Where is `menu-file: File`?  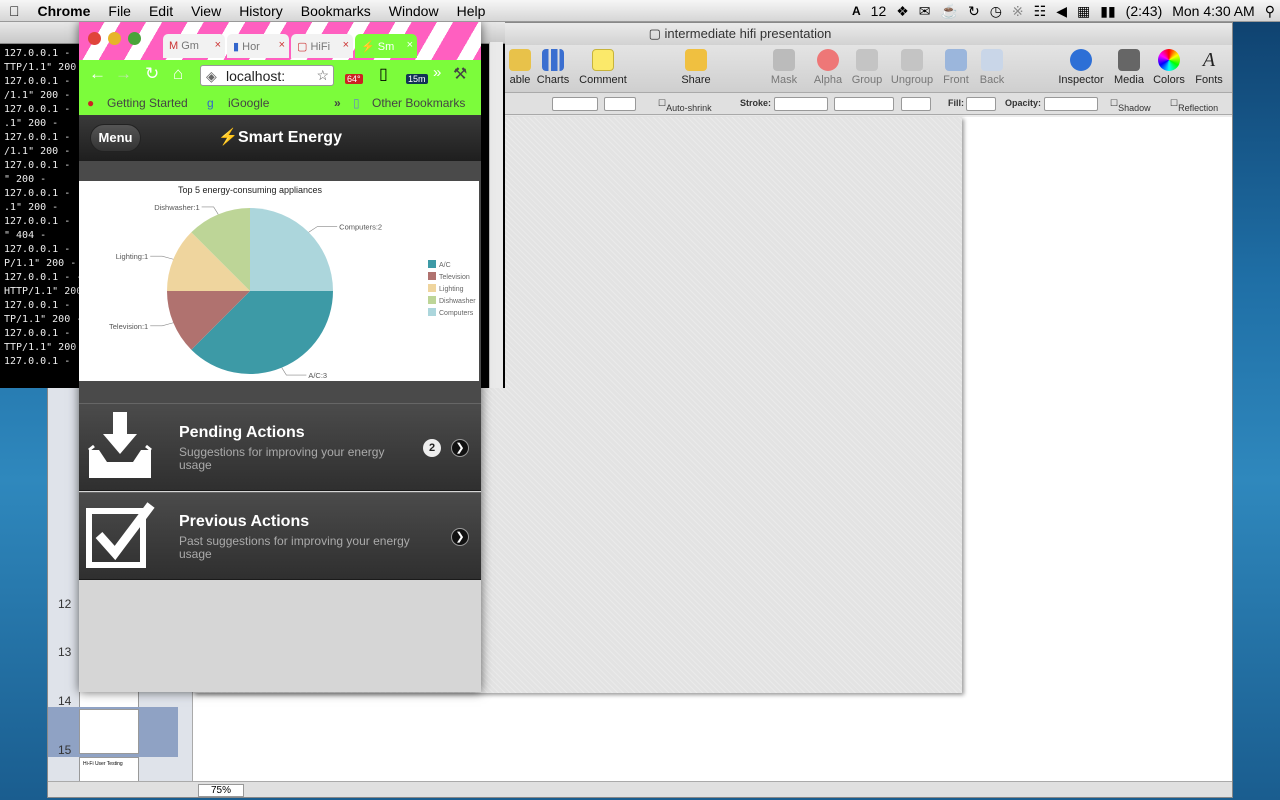 menu-file: File is located at coordinates (119, 11).